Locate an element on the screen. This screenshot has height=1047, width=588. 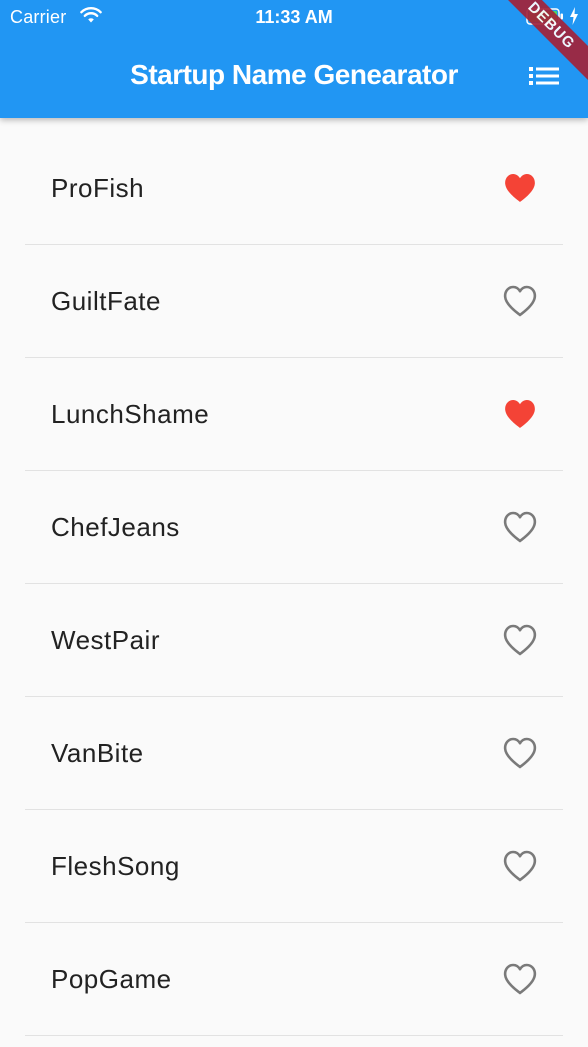
app-bar: Carrier 11:33 AM Startup Name Genearator is located at coordinates (294, 59).